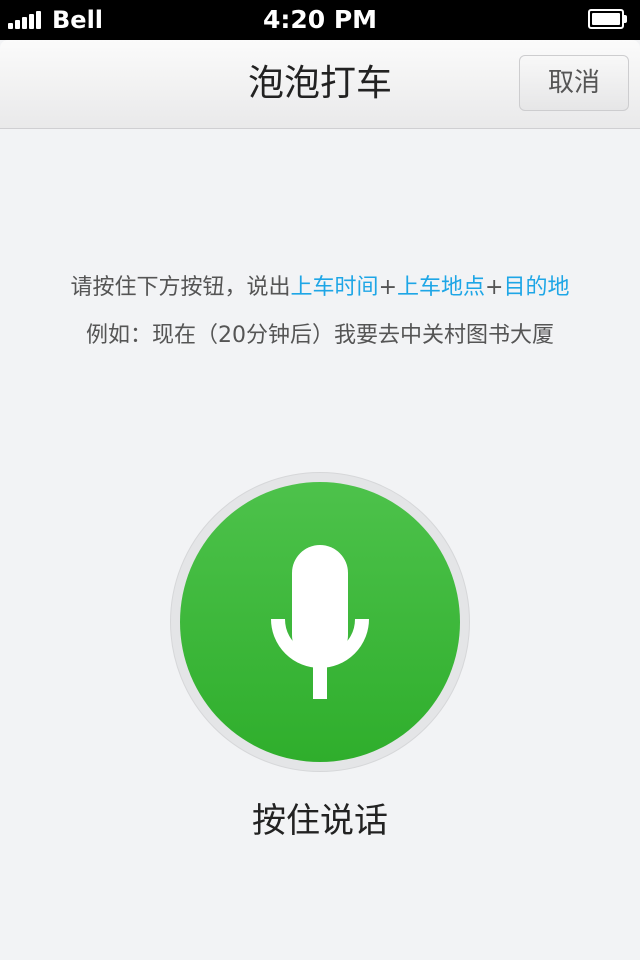 The image size is (640, 960). Describe the element at coordinates (536, 287) in the screenshot. I see `destination-hint: 目的地` at that location.